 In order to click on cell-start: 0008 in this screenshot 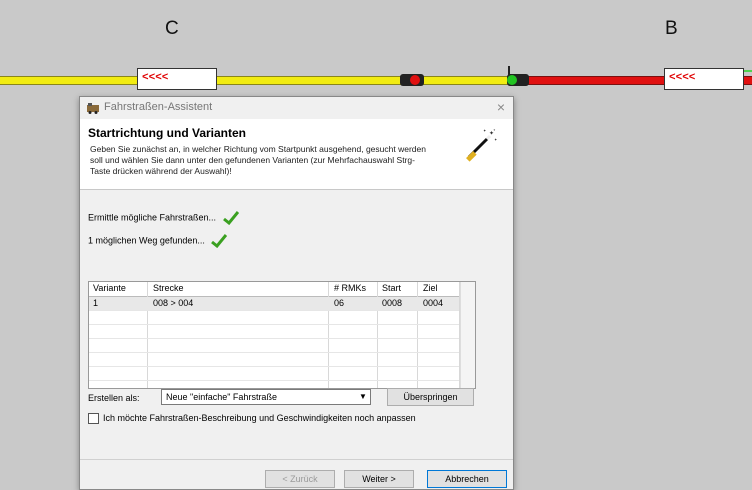, I will do `click(392, 303)`.